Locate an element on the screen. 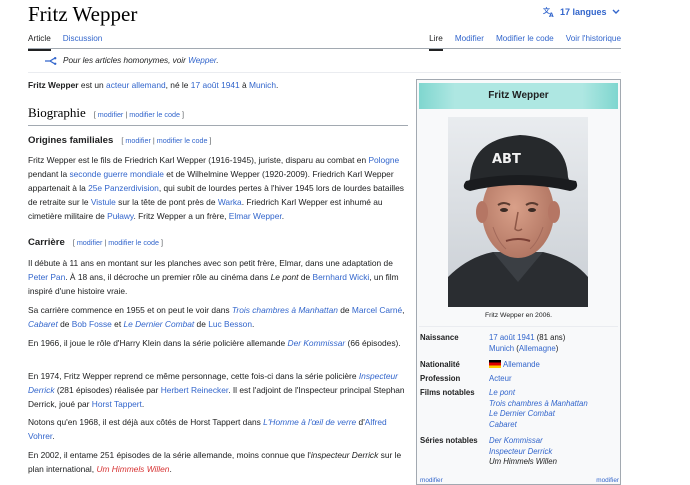 The image size is (690, 485). inline-link: 25e Panzerdivision is located at coordinates (123, 188).